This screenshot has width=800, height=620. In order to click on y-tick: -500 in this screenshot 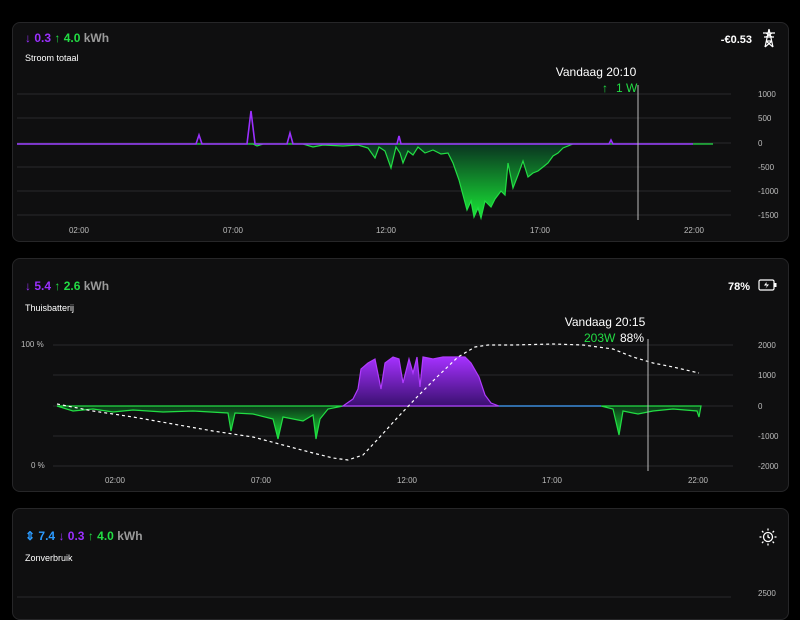, I will do `click(766, 167)`.